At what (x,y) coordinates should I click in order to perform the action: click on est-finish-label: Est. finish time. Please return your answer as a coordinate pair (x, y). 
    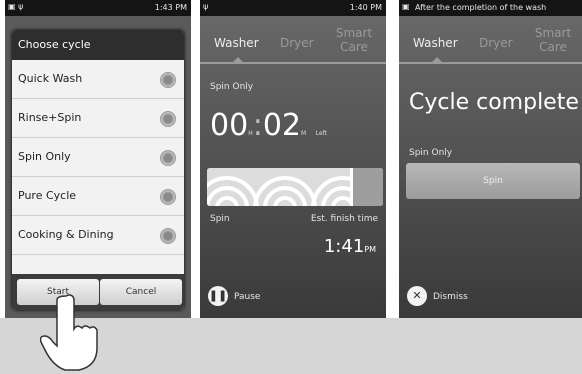
    Looking at the image, I should click on (344, 219).